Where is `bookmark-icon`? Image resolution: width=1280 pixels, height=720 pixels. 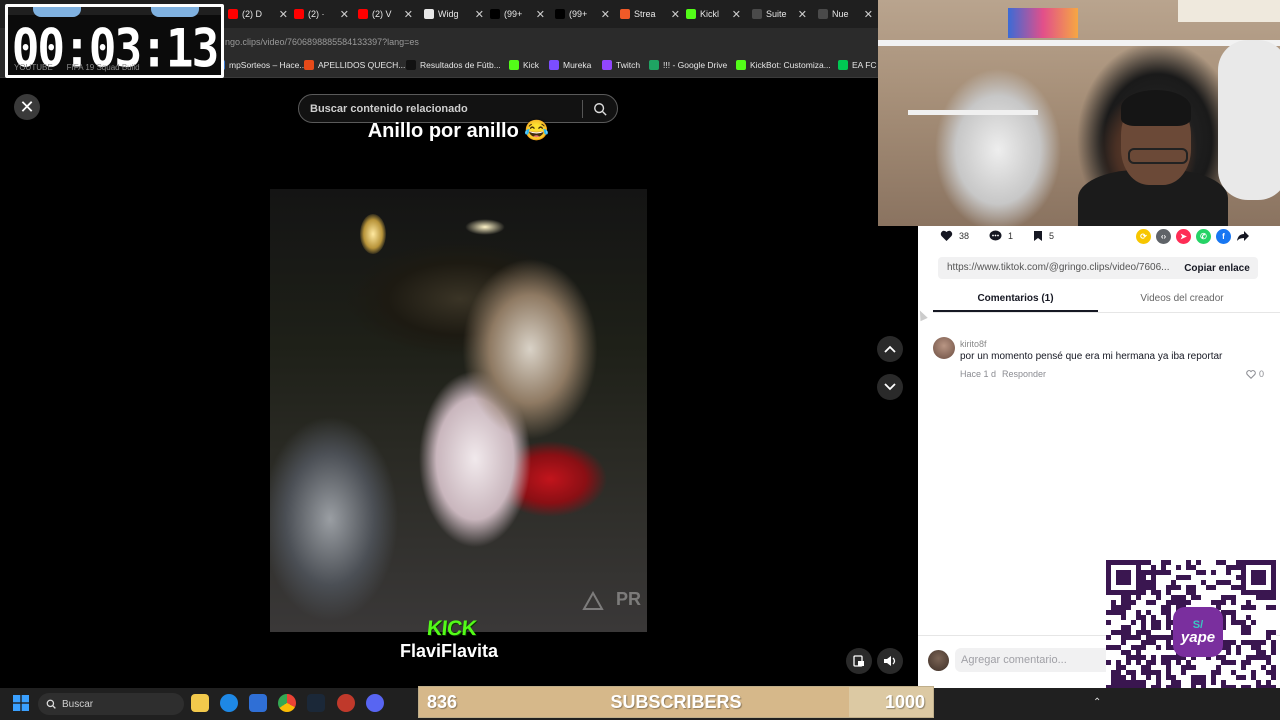 bookmark-icon is located at coordinates (1038, 236).